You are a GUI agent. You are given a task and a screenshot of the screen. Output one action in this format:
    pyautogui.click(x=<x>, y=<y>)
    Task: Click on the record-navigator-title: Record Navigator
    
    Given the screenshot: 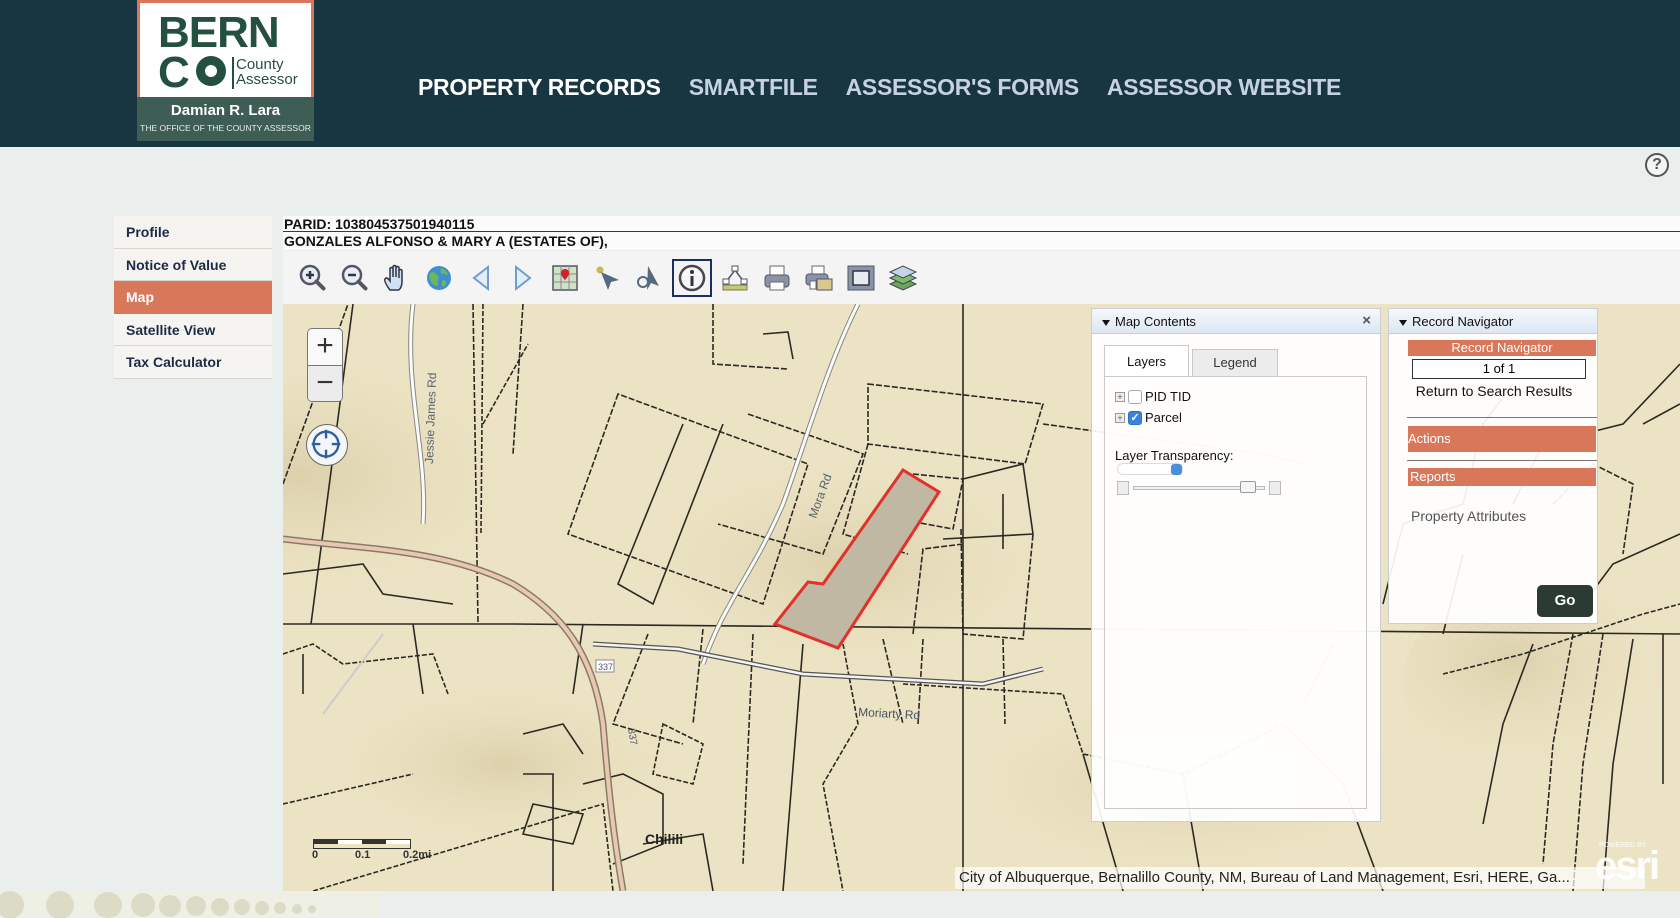 What is the action you would take?
    pyautogui.click(x=1463, y=321)
    